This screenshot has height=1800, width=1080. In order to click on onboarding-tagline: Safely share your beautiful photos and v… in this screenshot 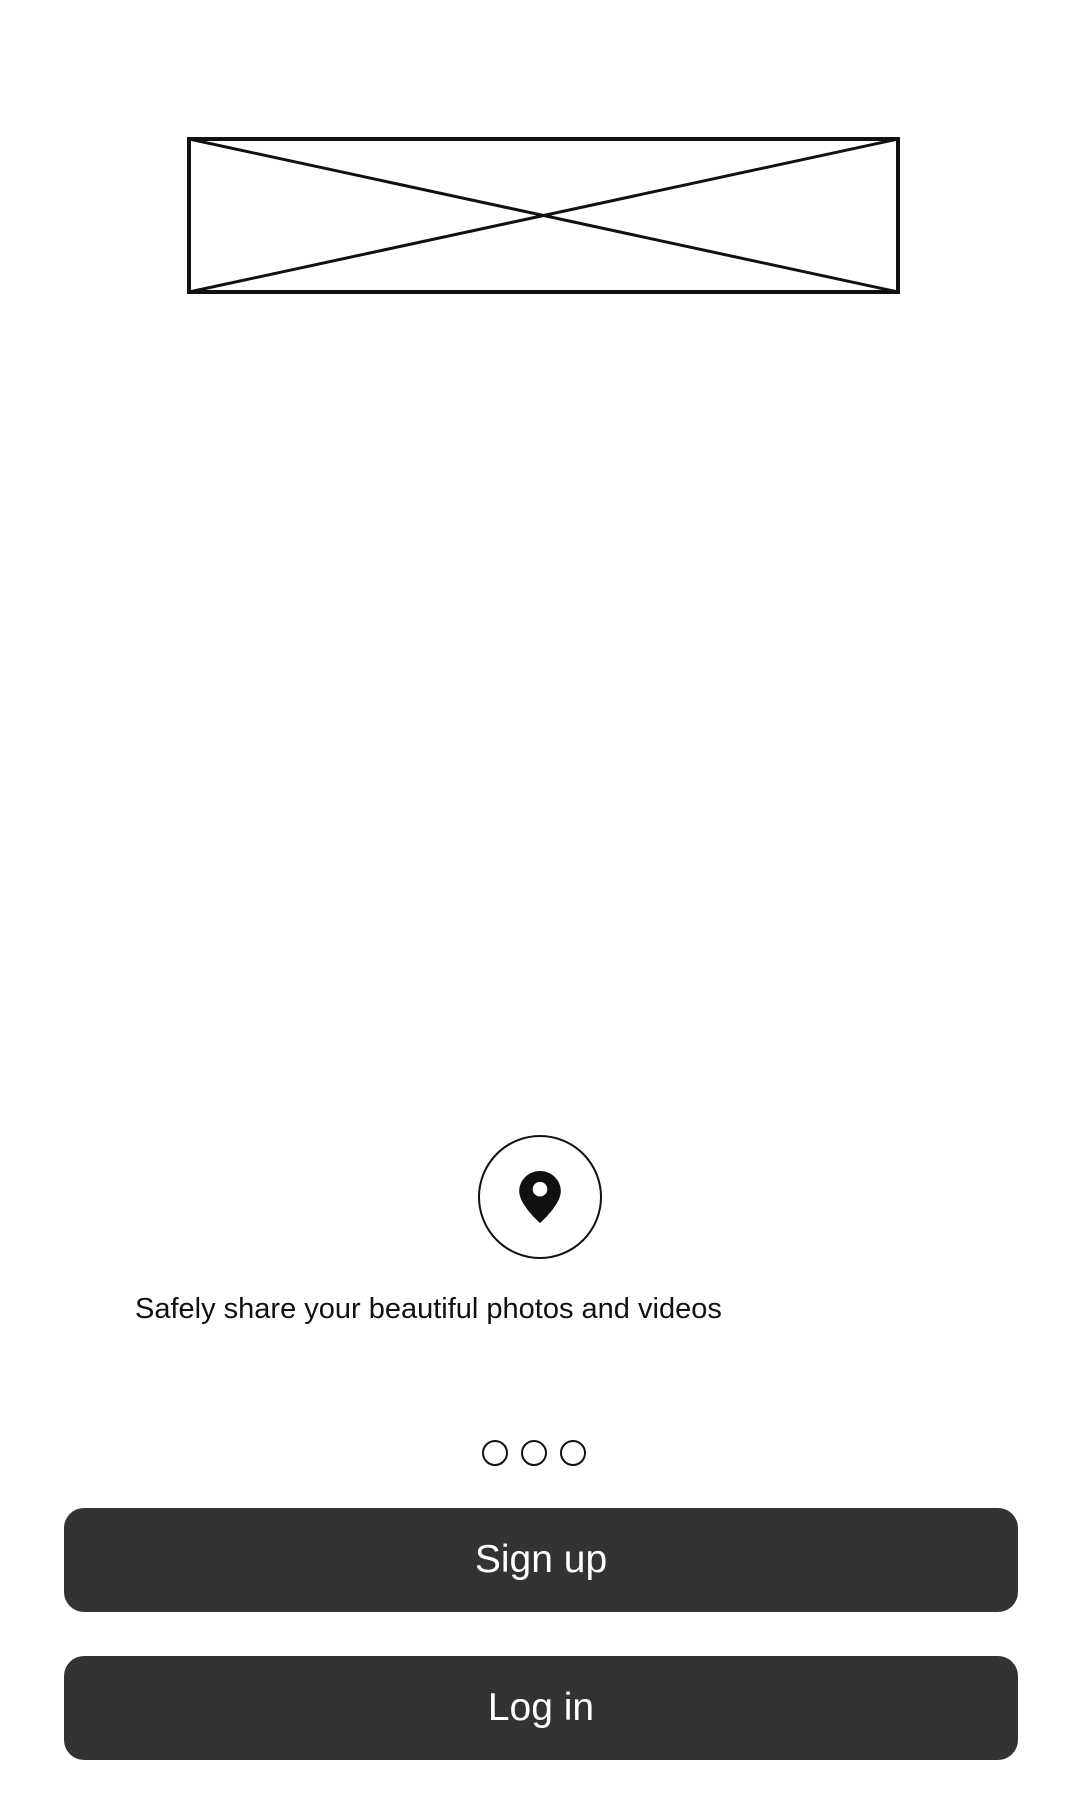, I will do `click(428, 1309)`.